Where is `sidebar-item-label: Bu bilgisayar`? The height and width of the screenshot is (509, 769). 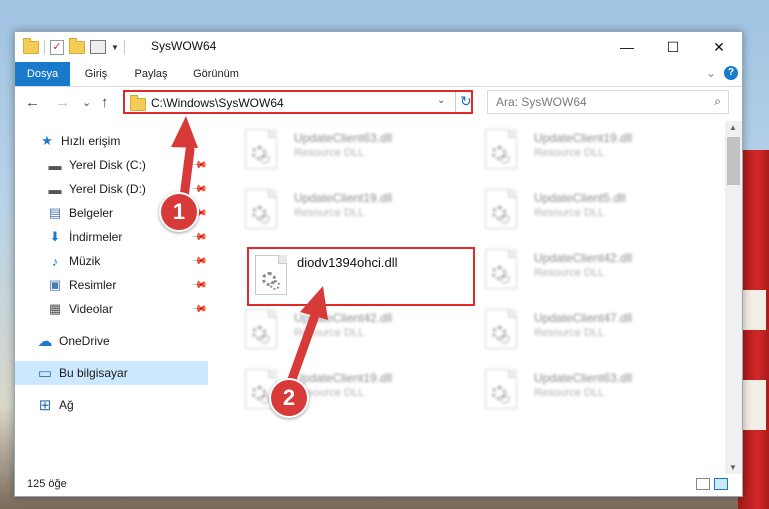
sidebar-item-label: Bu bilgisayar is located at coordinates (93, 373).